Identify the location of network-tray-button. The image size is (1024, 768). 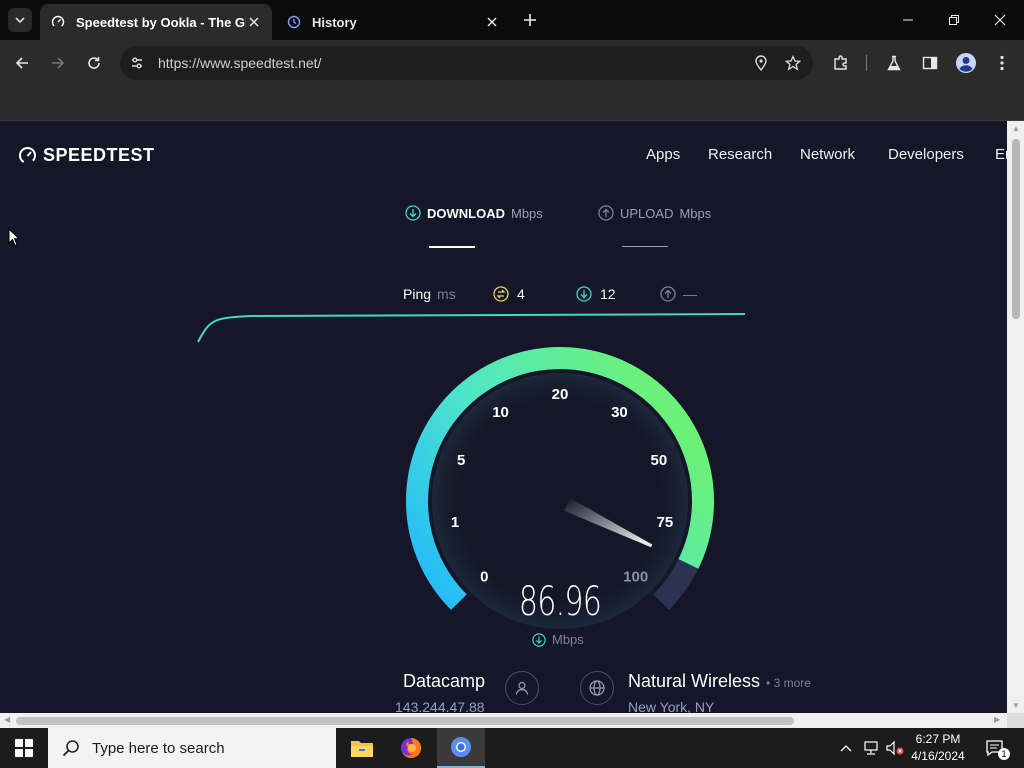
(871, 748).